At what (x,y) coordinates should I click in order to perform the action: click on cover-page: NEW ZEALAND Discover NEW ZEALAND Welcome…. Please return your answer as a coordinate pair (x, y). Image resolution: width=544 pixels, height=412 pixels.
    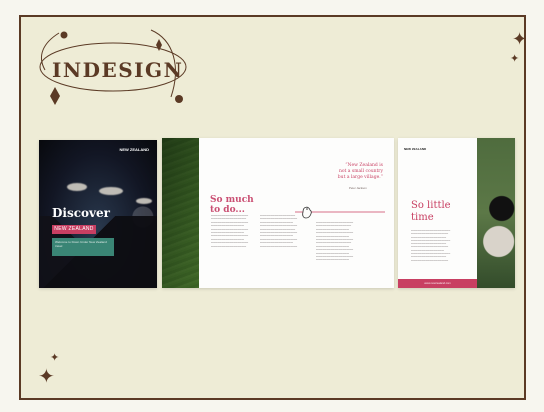
    Looking at the image, I should click on (98, 214).